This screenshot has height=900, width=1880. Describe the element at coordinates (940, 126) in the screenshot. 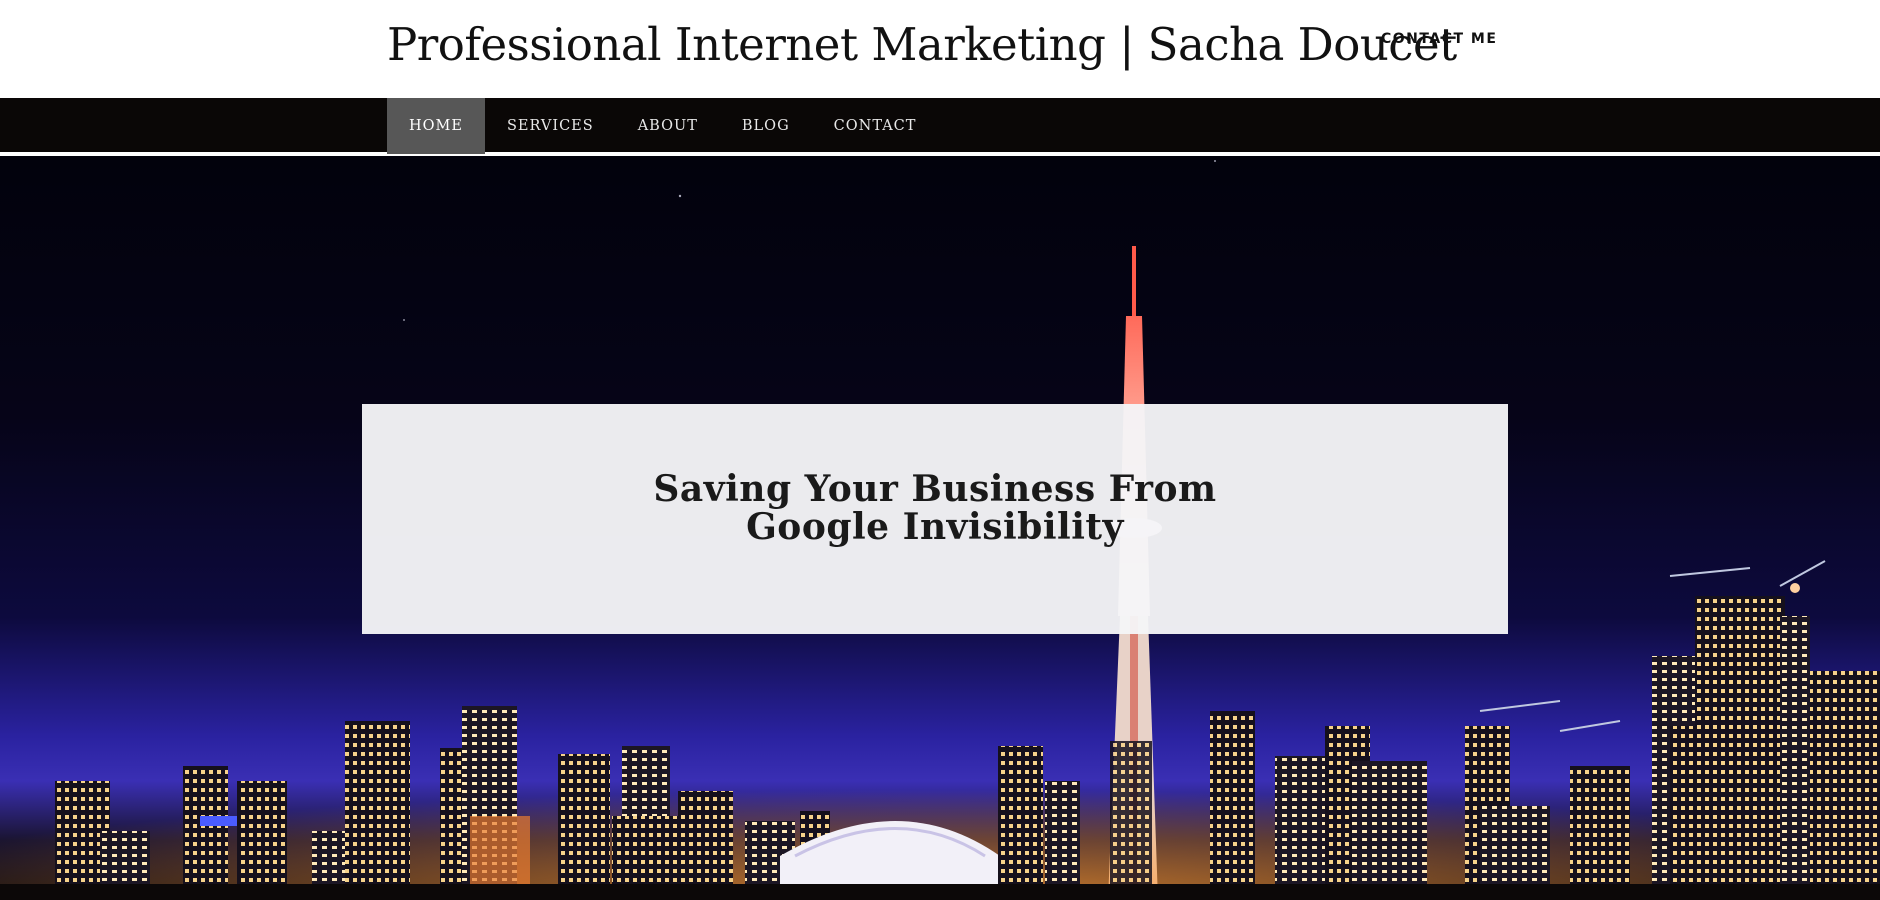

I see `main-navigation: HOME SERVICES ABOUT BLOG CONTACT` at that location.